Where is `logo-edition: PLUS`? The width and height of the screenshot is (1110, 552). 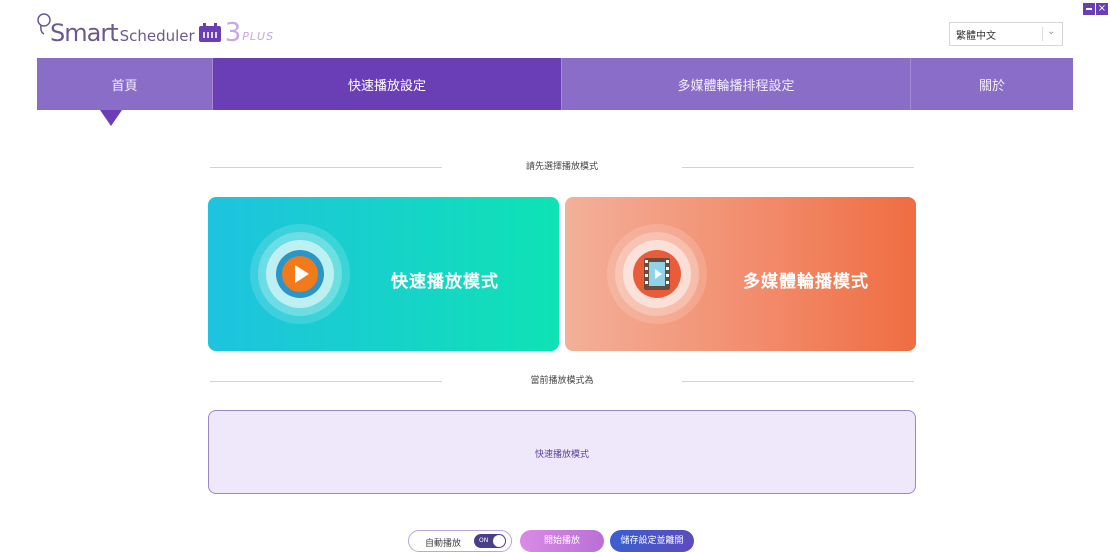
logo-edition: PLUS is located at coordinates (258, 36).